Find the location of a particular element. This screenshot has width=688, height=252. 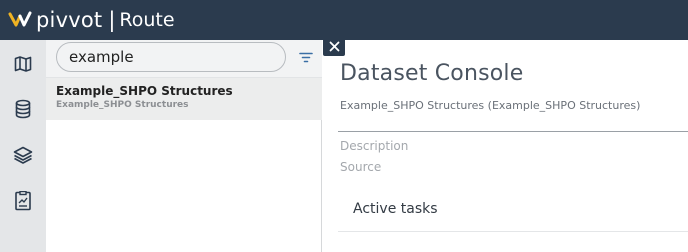

rail-map-button is located at coordinates (23, 64).